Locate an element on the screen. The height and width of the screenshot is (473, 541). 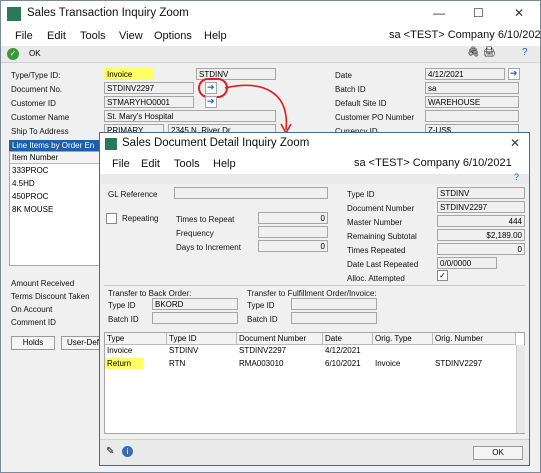
date-field: 4/12/2021 is located at coordinates (465, 74).